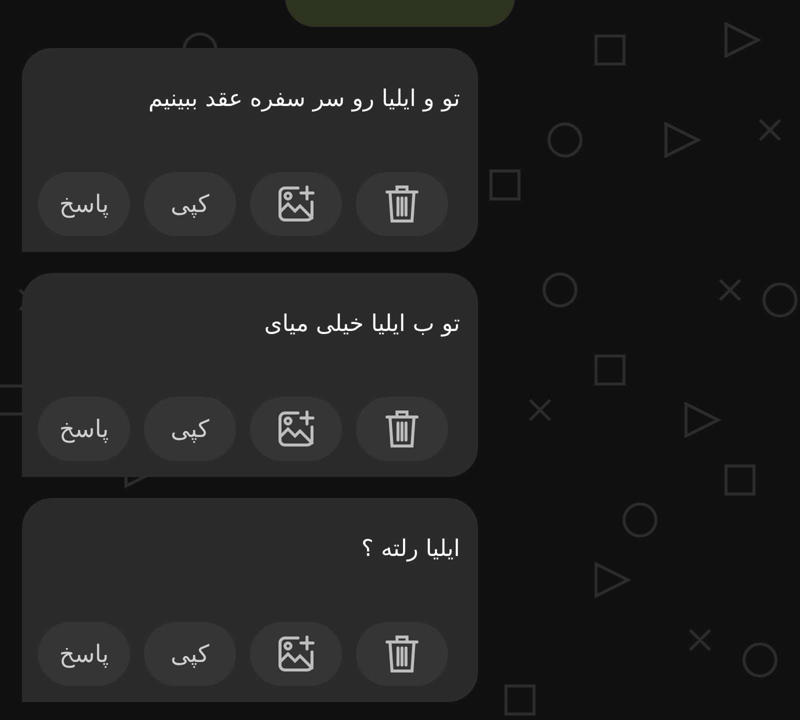 This screenshot has height=720, width=800. What do you see at coordinates (410, 549) in the screenshot?
I see `message-text: ایلیا رلته ؟` at bounding box center [410, 549].